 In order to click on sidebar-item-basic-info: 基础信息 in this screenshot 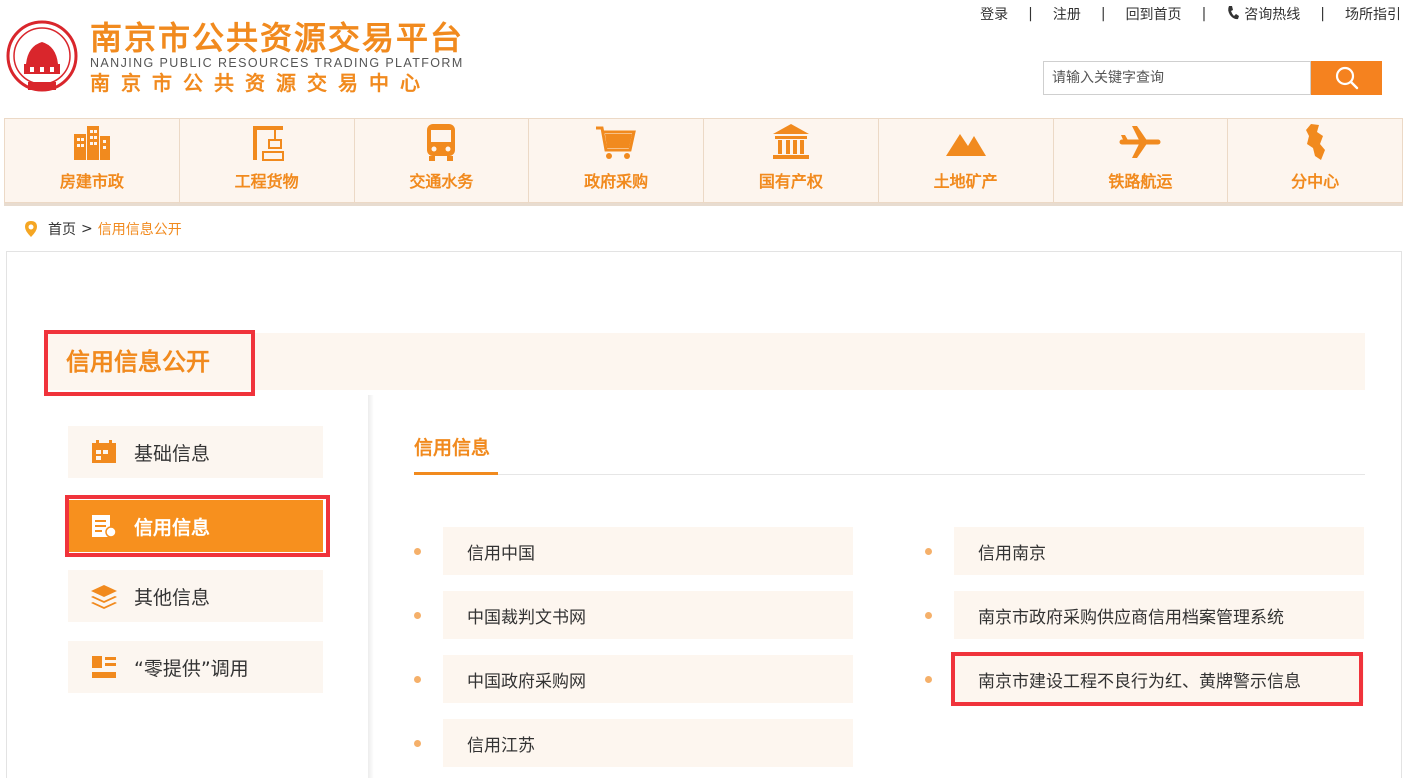, I will do `click(195, 452)`.